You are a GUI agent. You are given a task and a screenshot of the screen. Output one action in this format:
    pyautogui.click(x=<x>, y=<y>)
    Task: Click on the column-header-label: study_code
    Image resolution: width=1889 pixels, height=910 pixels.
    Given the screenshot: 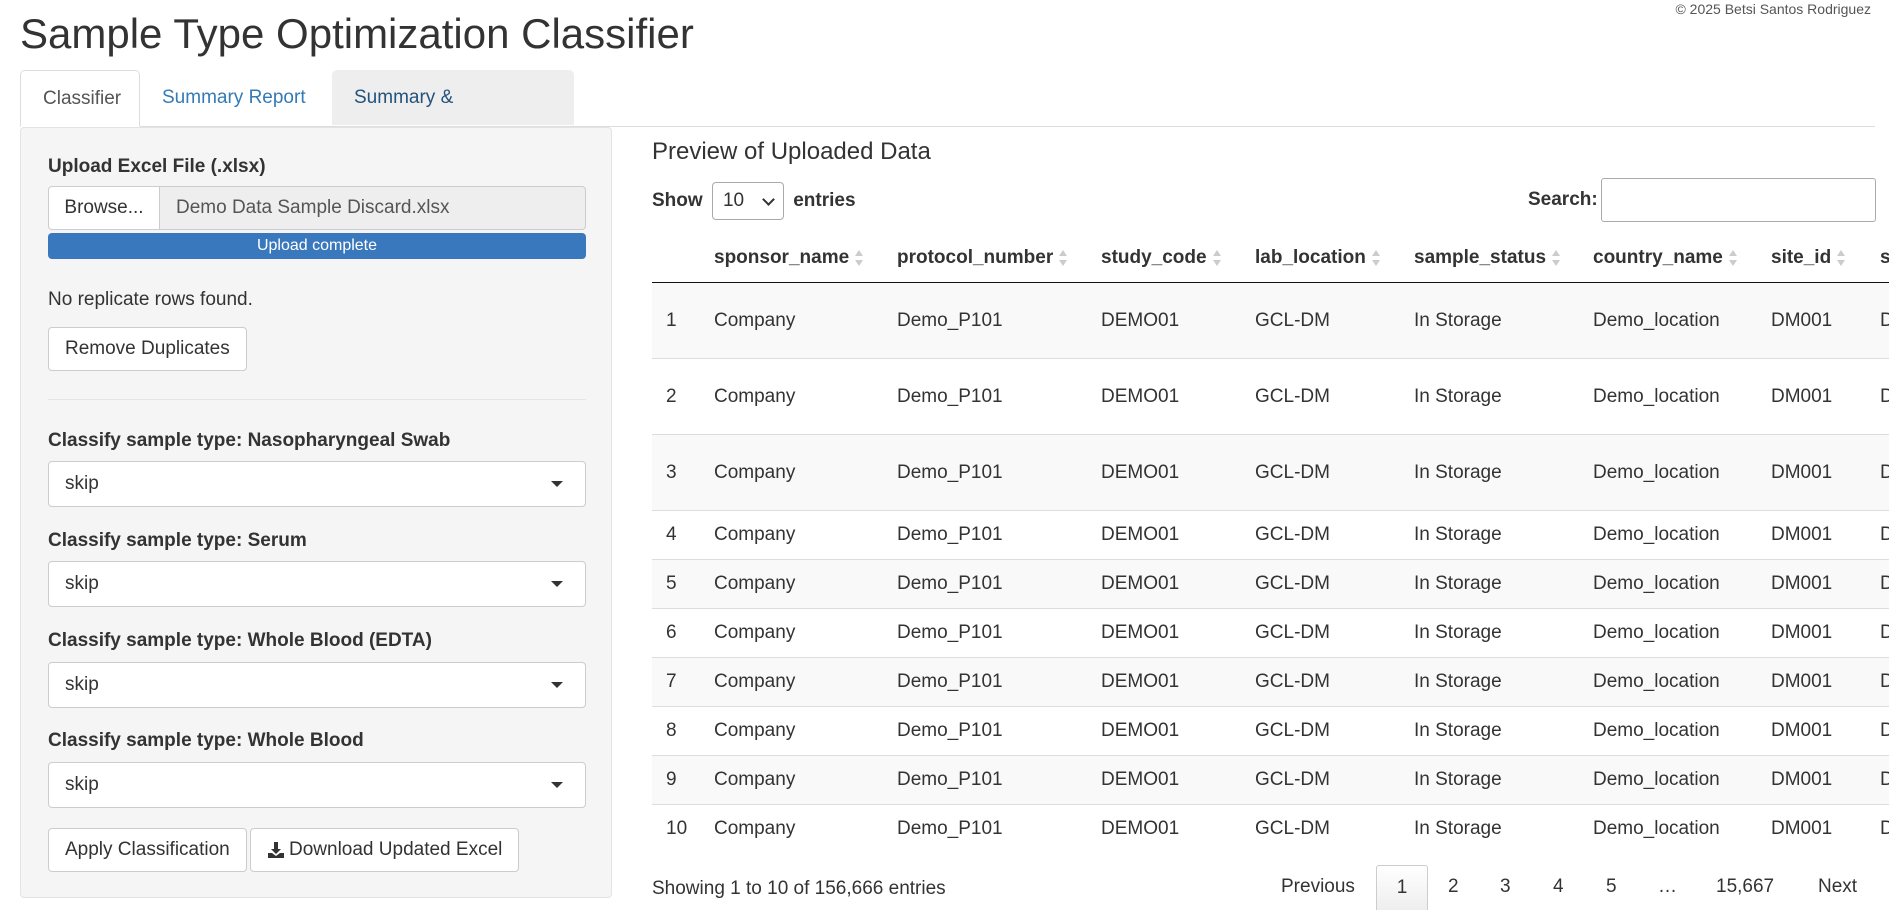 What is the action you would take?
    pyautogui.click(x=1154, y=257)
    